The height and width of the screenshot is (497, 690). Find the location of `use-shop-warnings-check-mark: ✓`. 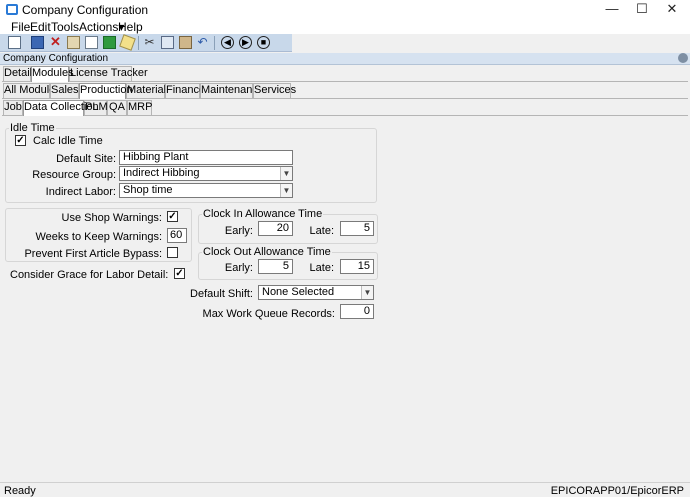

use-shop-warnings-check-mark: ✓ is located at coordinates (172, 216).